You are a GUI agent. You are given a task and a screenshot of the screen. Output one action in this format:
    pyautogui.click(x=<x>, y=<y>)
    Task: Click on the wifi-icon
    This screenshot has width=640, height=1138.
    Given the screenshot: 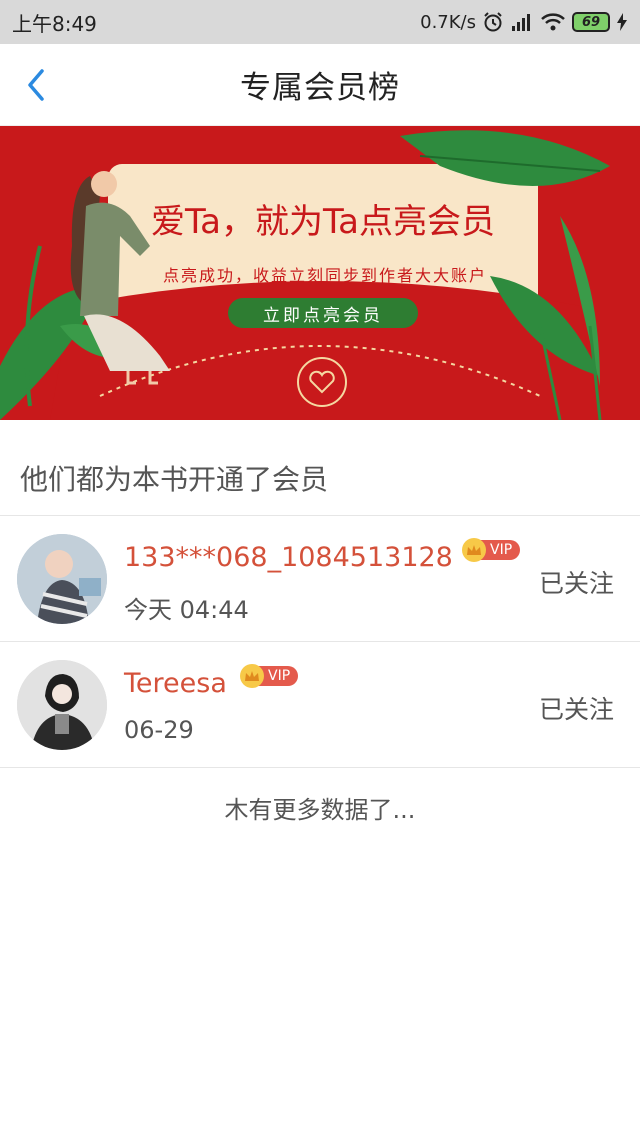 What is the action you would take?
    pyautogui.click(x=553, y=22)
    